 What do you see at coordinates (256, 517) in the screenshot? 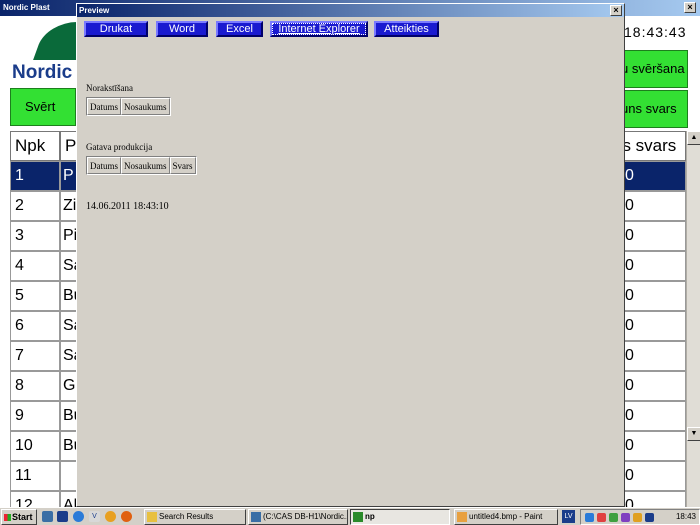
I see `app-window-icon` at bounding box center [256, 517].